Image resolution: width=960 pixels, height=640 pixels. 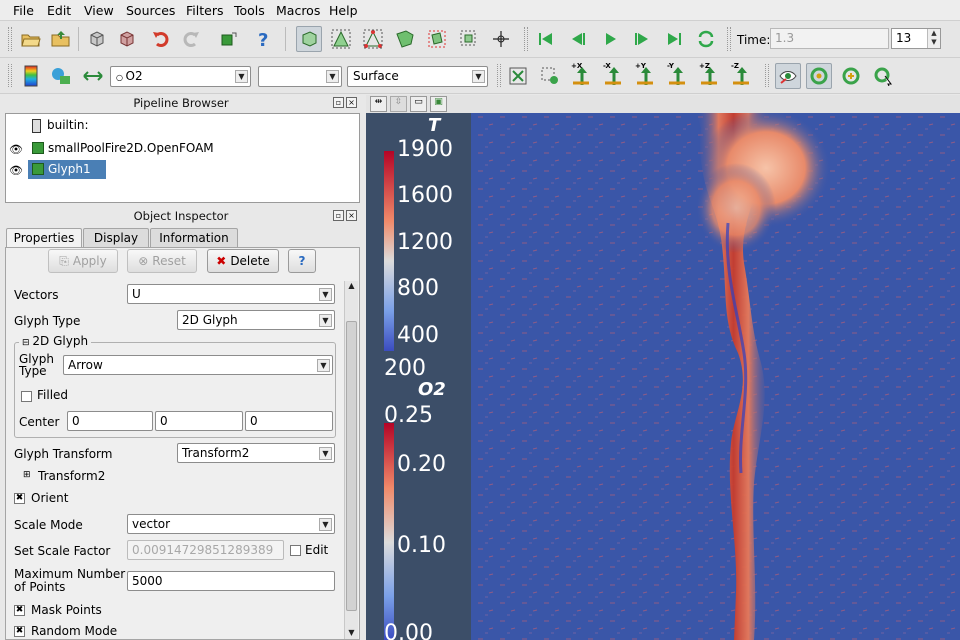 What do you see at coordinates (614, 75) in the screenshot?
I see `view-minus-x-icon: -X` at bounding box center [614, 75].